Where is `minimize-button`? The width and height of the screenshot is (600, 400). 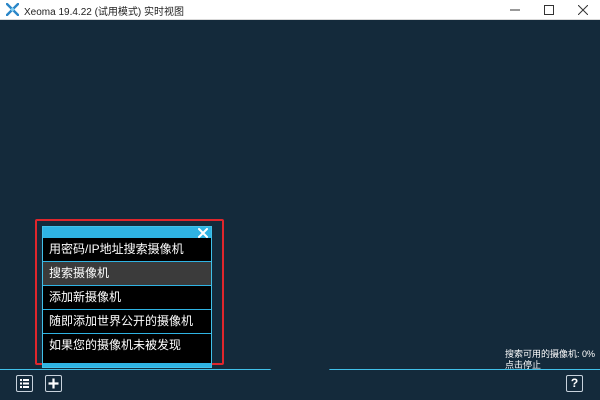
minimize-button is located at coordinates (515, 10).